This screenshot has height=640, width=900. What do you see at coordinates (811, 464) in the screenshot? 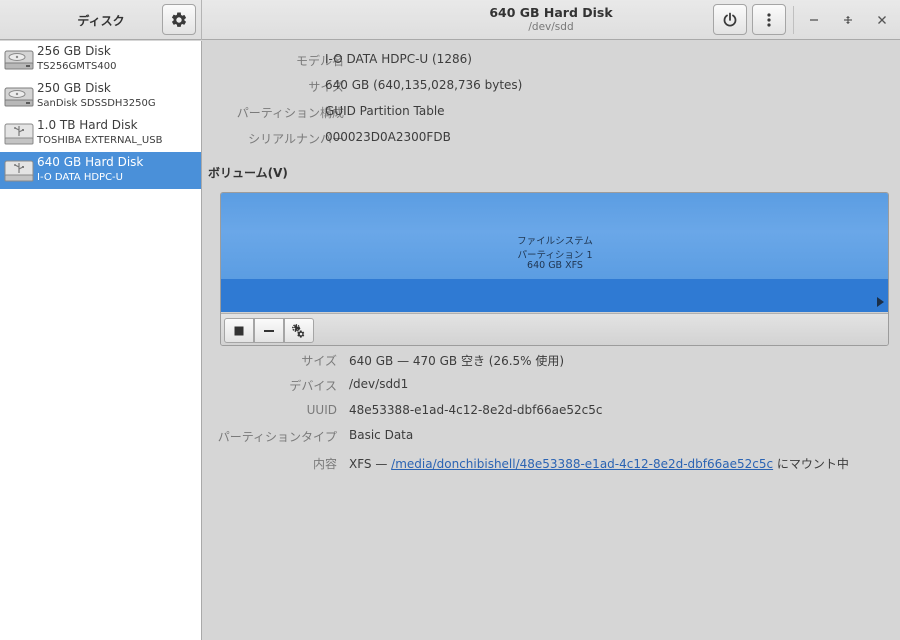
I see `contents-suffix: にマウント中` at bounding box center [811, 464].